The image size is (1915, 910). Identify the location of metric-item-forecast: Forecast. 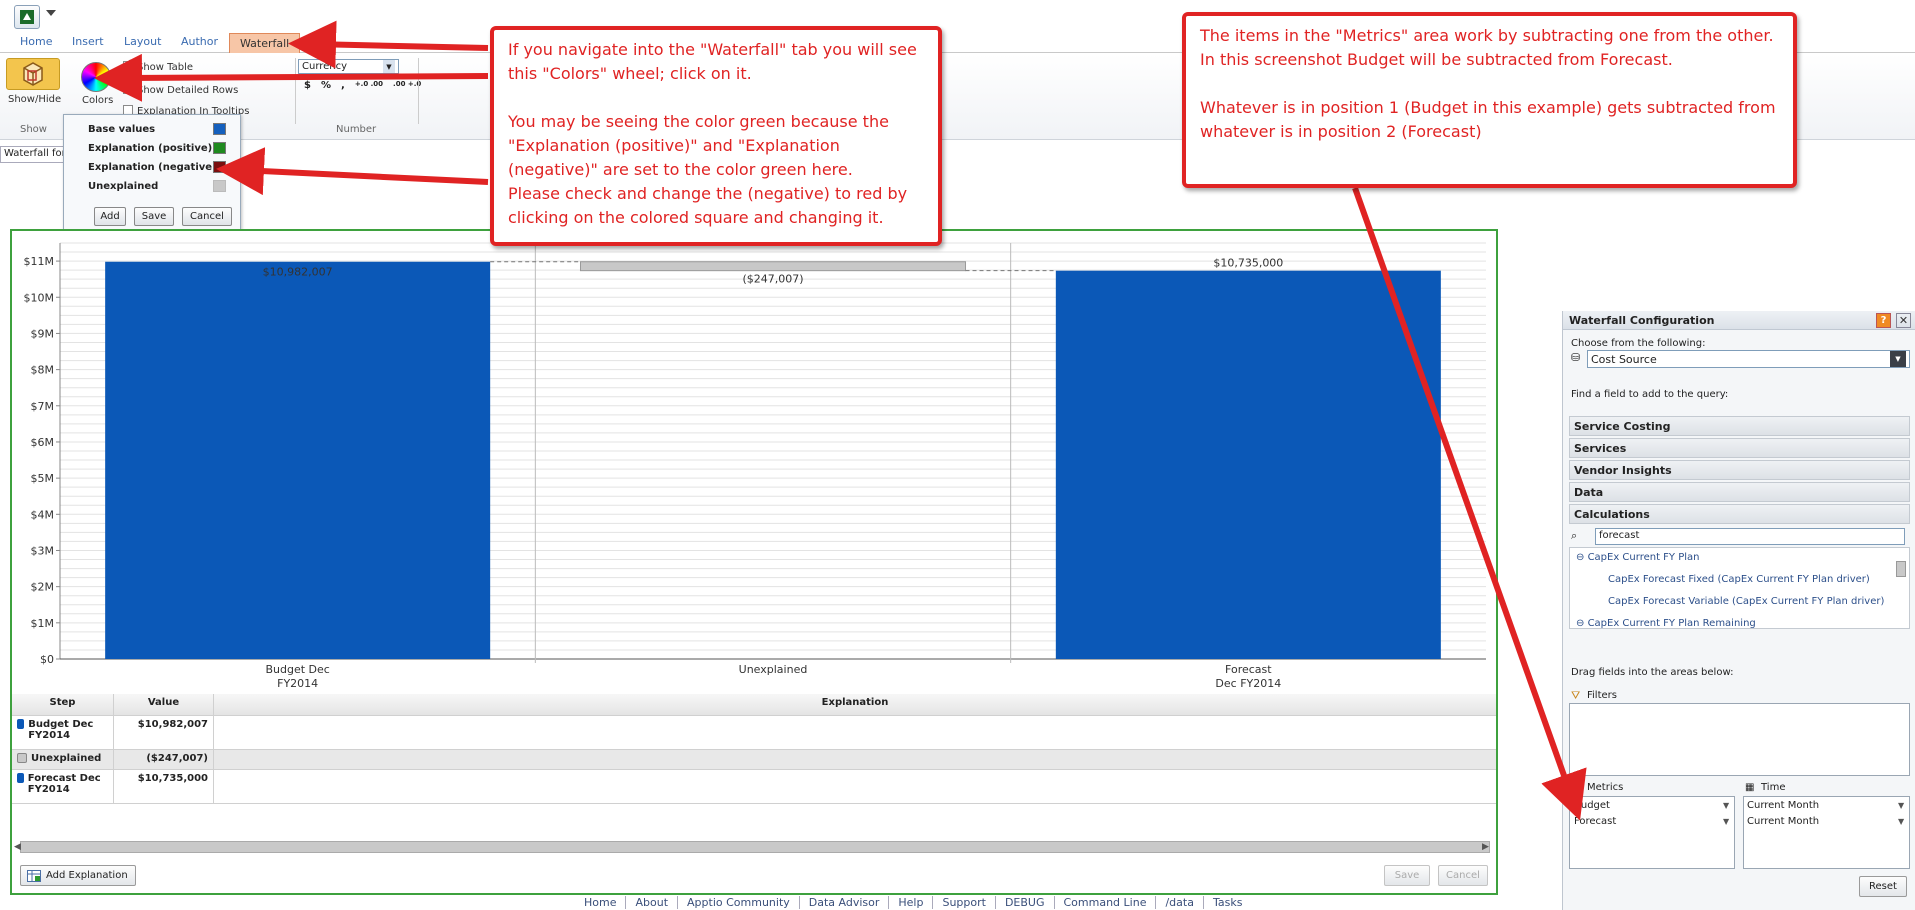
(1595, 821).